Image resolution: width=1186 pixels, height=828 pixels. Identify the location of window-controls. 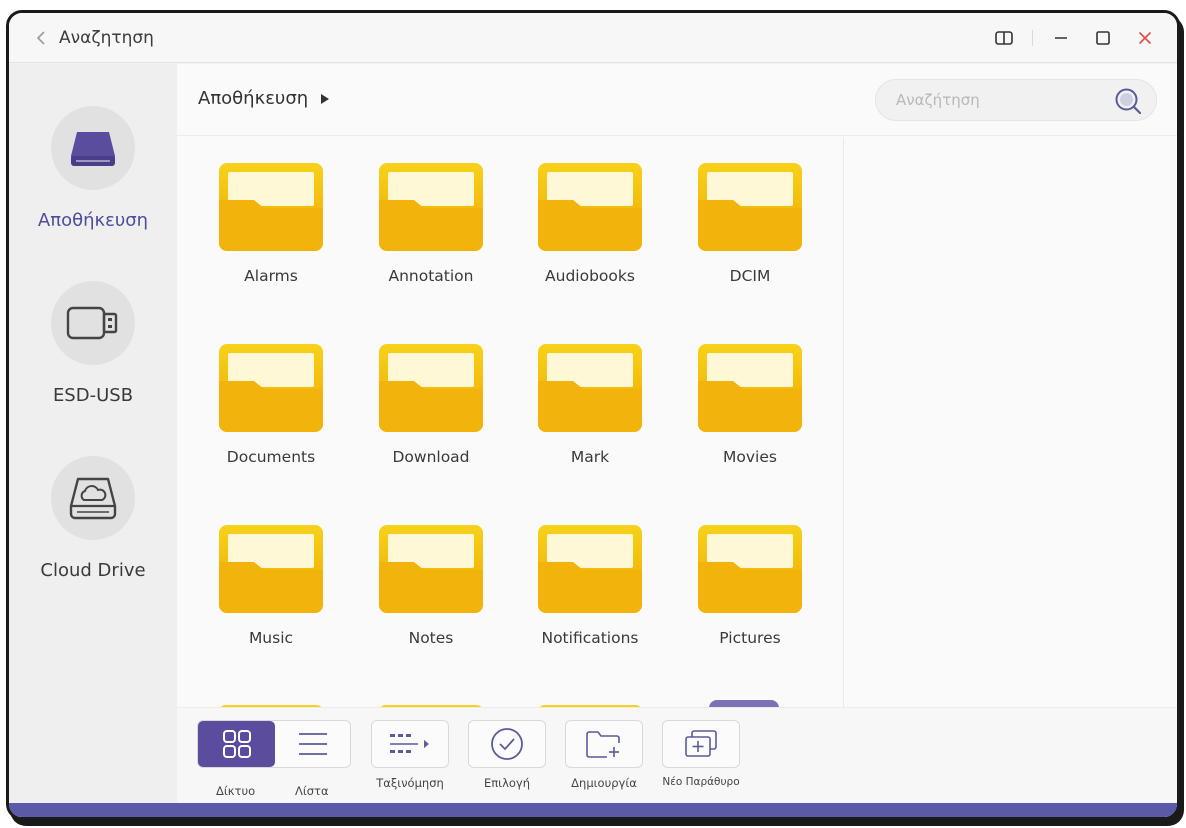
(1074, 38).